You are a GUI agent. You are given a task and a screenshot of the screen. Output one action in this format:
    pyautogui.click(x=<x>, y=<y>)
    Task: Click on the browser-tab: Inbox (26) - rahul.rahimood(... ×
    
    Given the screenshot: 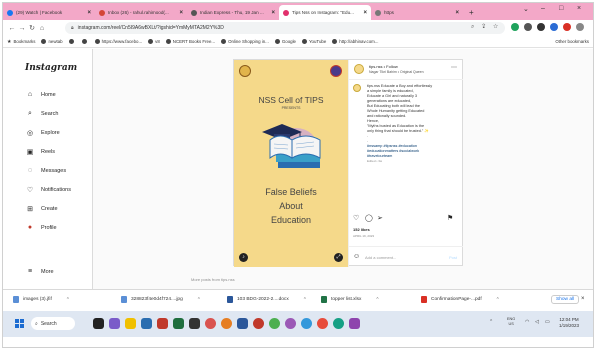 What is the action you would take?
    pyautogui.click(x=141, y=12)
    